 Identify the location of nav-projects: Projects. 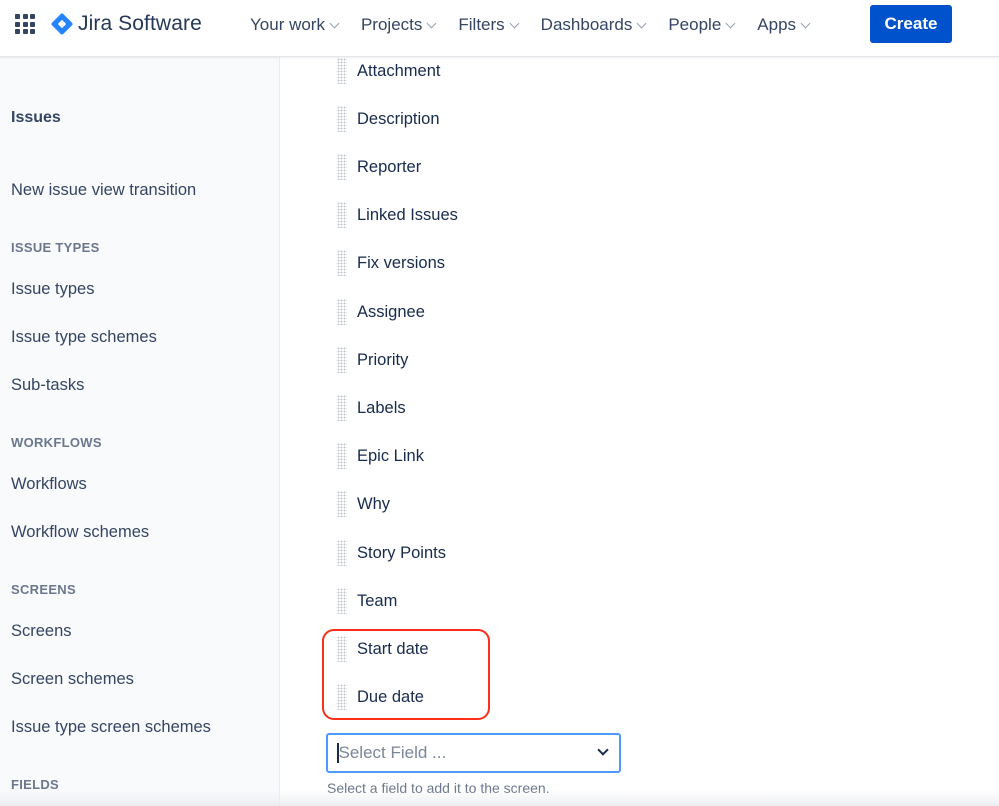
(398, 25).